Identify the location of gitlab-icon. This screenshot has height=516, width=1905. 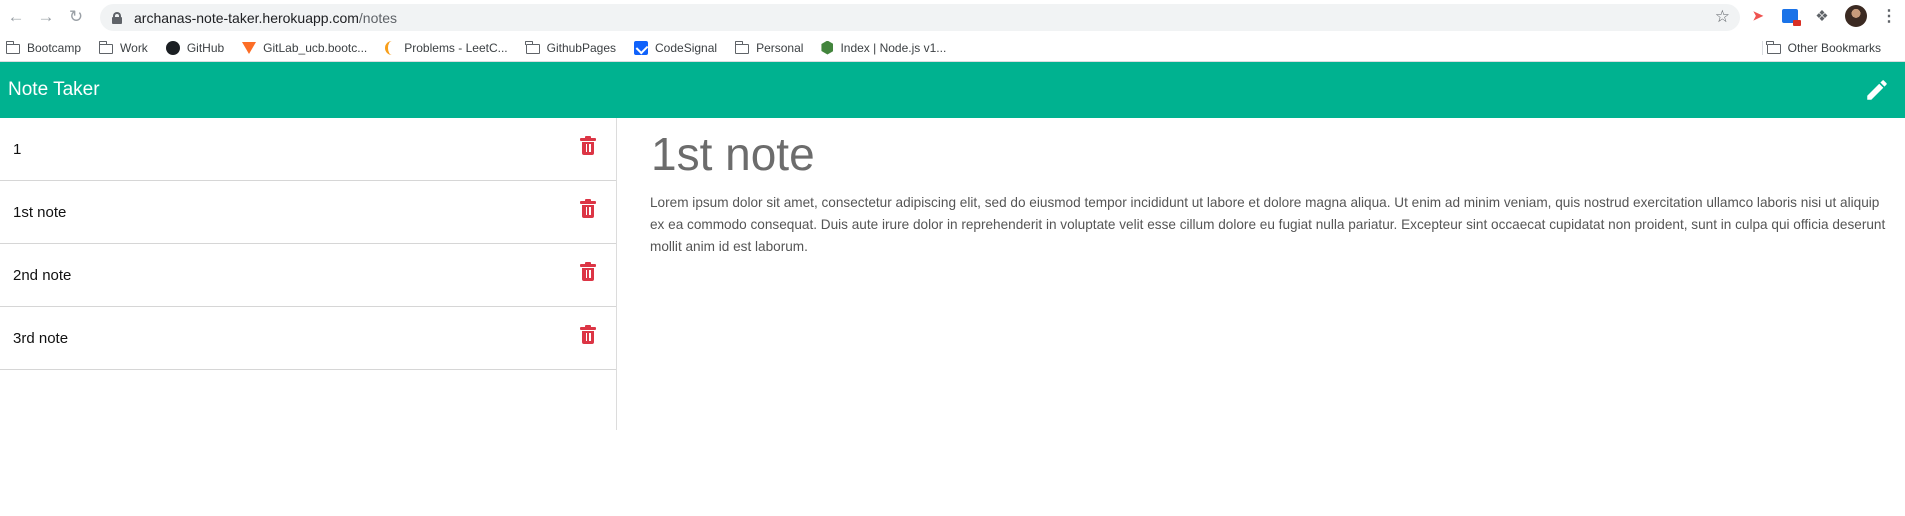
(249, 47).